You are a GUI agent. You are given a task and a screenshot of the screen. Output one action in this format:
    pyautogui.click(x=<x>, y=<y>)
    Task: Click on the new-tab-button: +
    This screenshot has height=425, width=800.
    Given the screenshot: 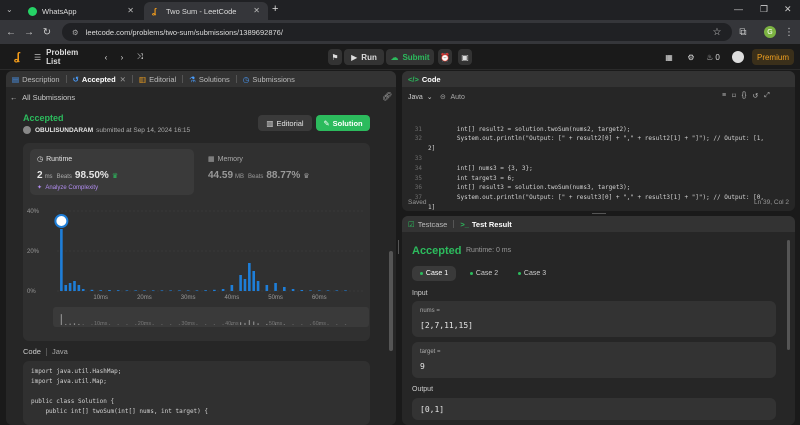 What is the action you would take?
    pyautogui.click(x=275, y=9)
    